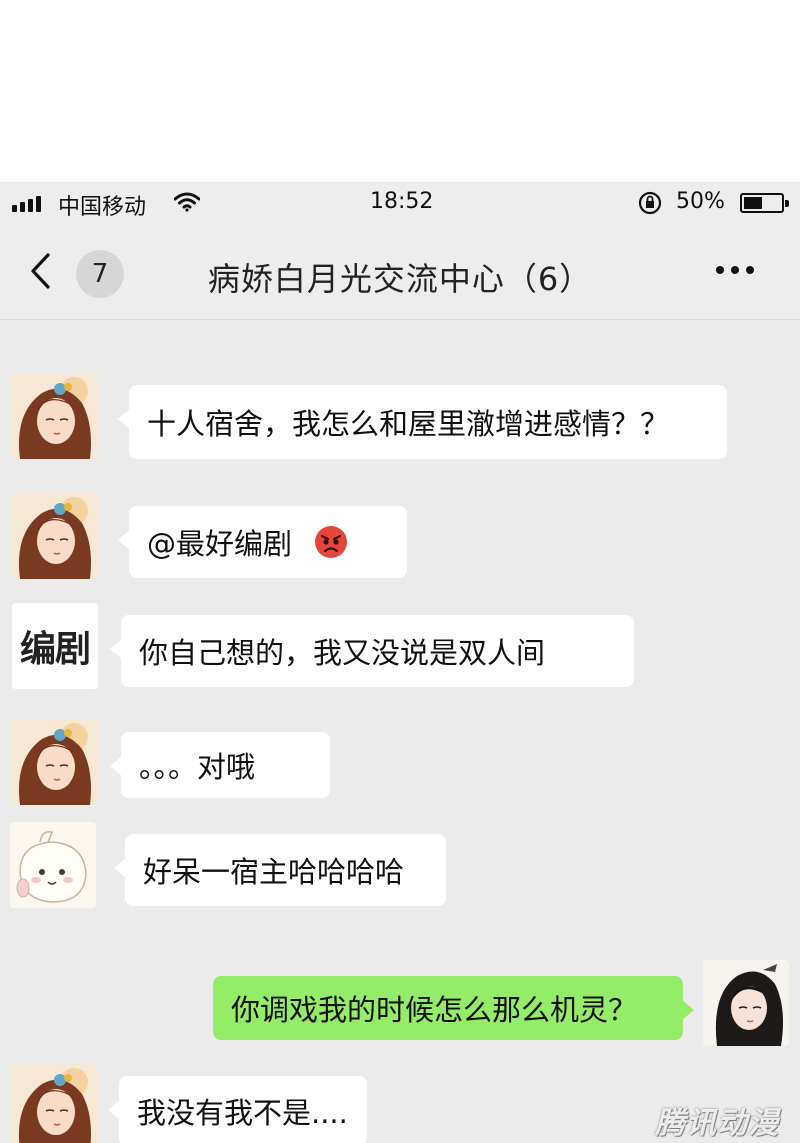 The height and width of the screenshot is (1143, 800). Describe the element at coordinates (400, 279) in the screenshot. I see `chat-title: 病娇白月光交流中心（6）` at that location.